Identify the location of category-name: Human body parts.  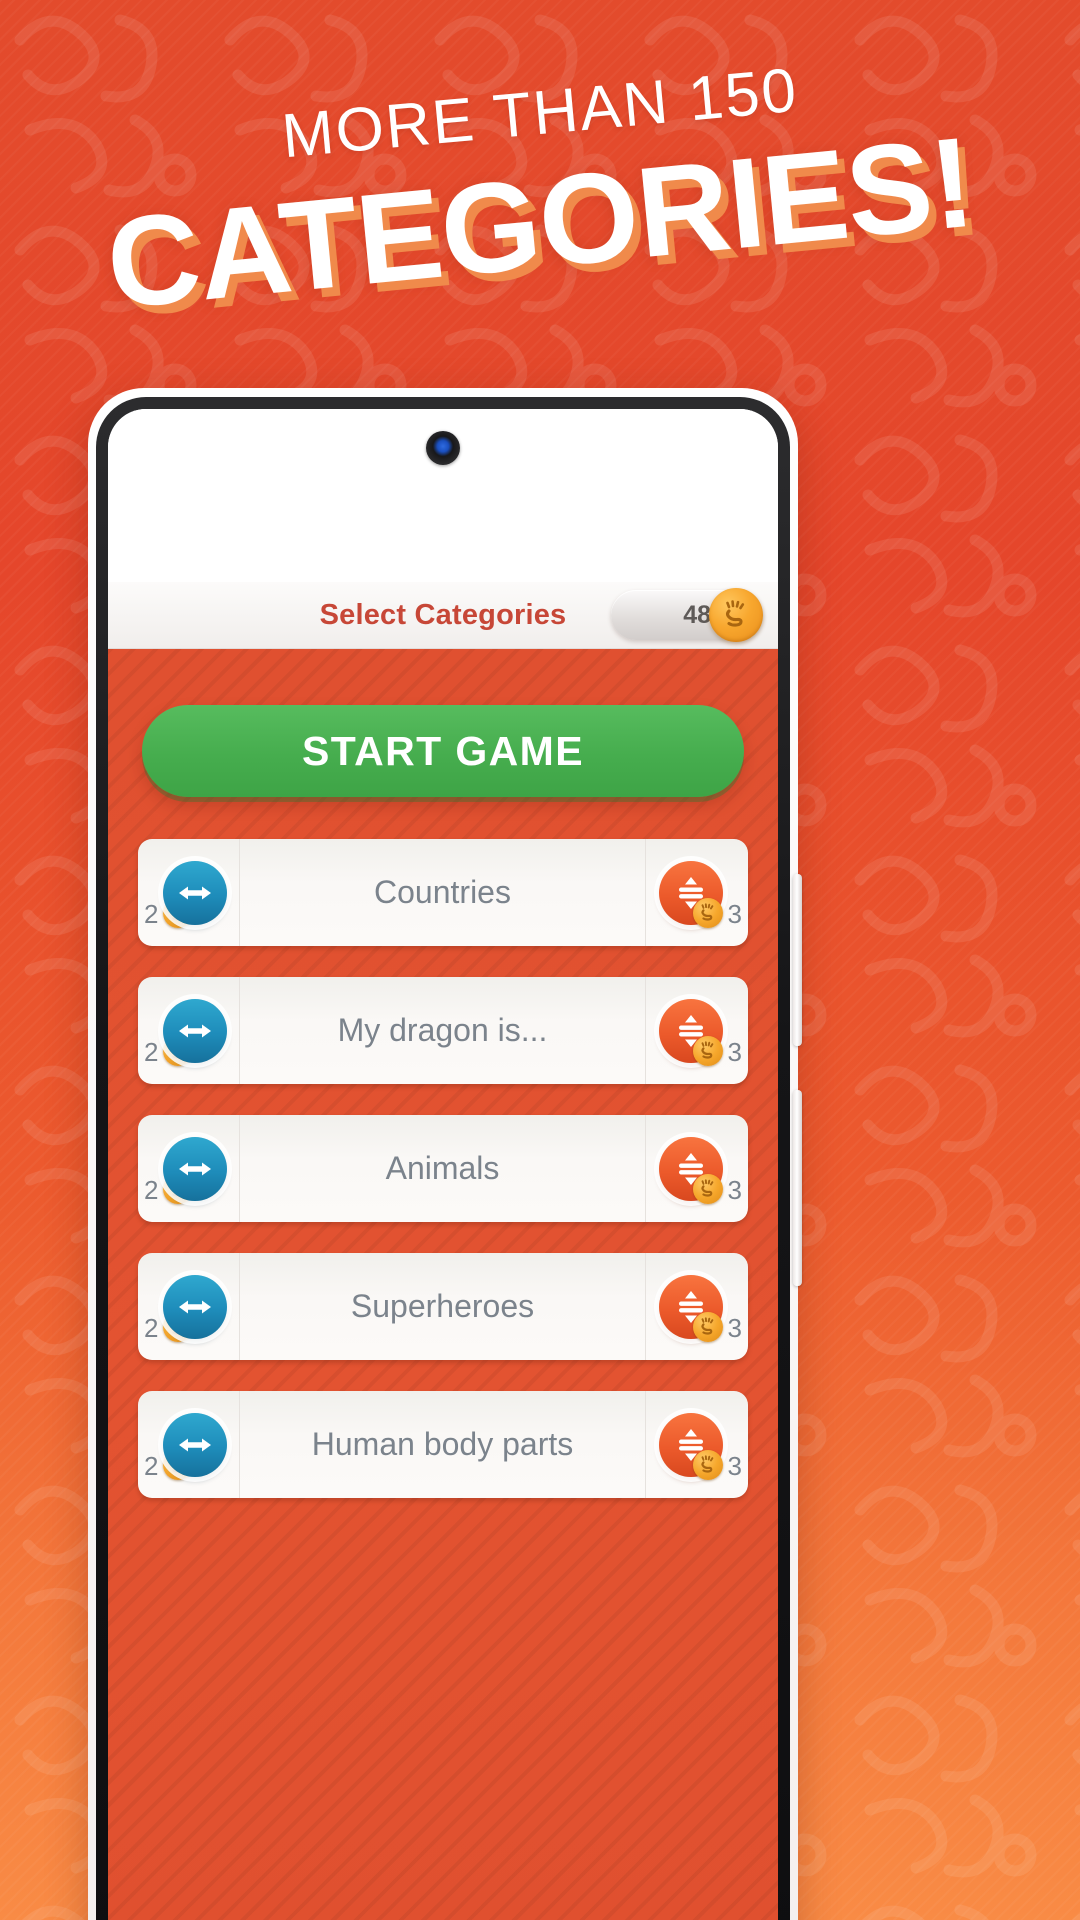
(442, 1444).